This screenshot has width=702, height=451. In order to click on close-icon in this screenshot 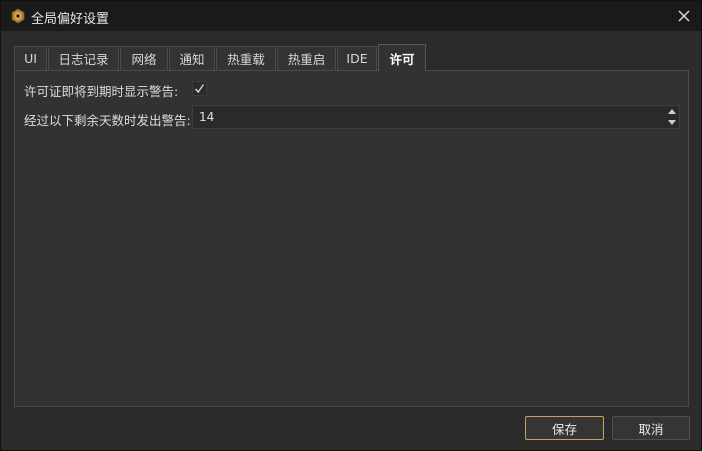, I will do `click(684, 16)`.